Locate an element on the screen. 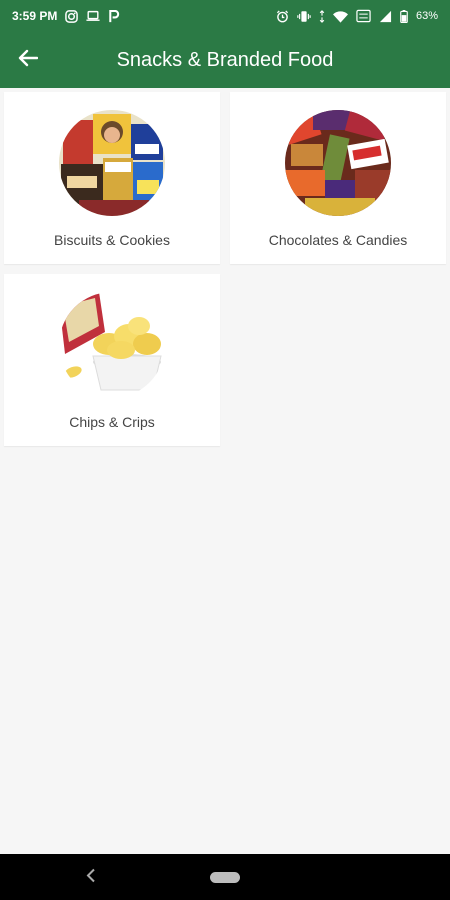 Image resolution: width=450 pixels, height=900 pixels. category-label: Chocolates & Candies is located at coordinates (338, 240).